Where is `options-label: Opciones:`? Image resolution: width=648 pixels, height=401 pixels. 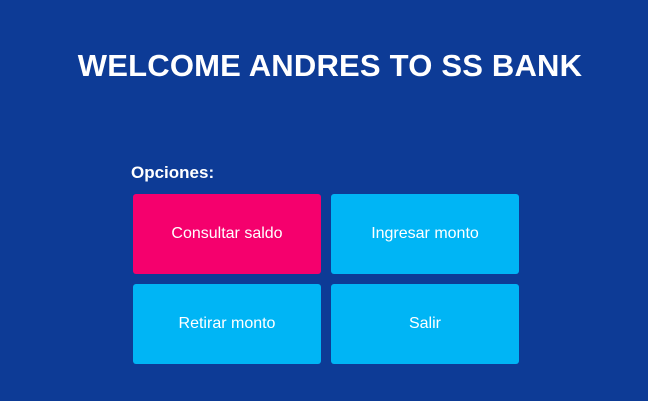
options-label: Opciones: is located at coordinates (173, 172).